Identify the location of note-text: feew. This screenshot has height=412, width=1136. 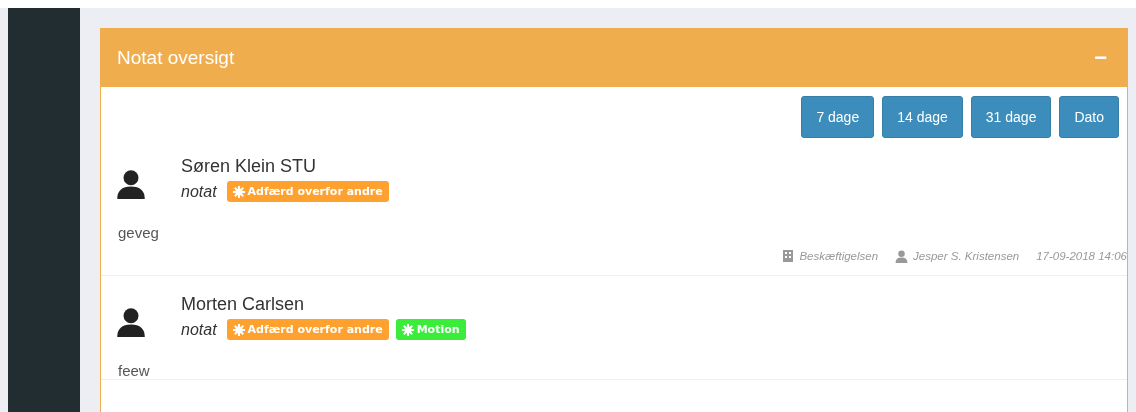
(134, 370).